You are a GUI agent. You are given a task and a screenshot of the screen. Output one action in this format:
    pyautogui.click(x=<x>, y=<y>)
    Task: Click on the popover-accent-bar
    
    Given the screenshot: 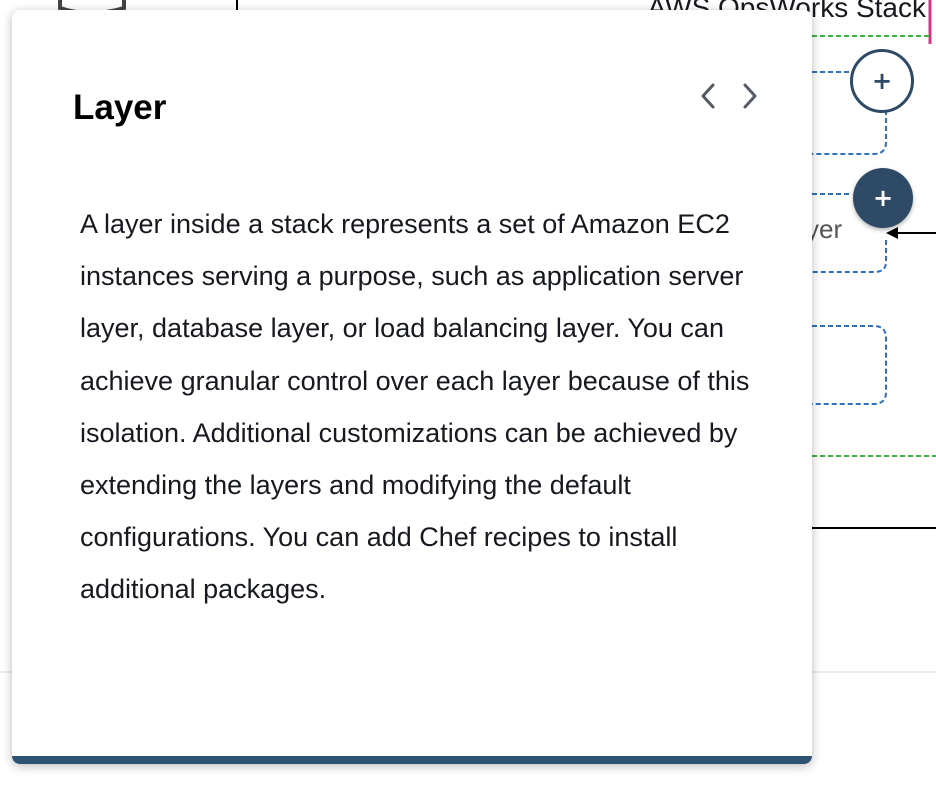 What is the action you would take?
    pyautogui.click(x=412, y=760)
    